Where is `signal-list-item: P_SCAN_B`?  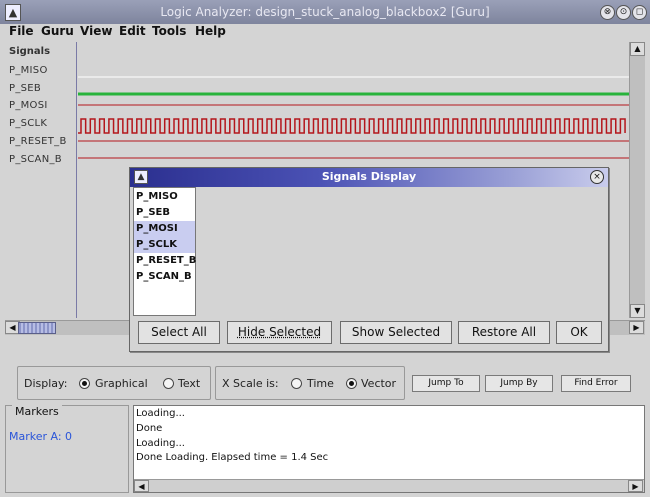 signal-list-item: P_SCAN_B is located at coordinates (164, 277).